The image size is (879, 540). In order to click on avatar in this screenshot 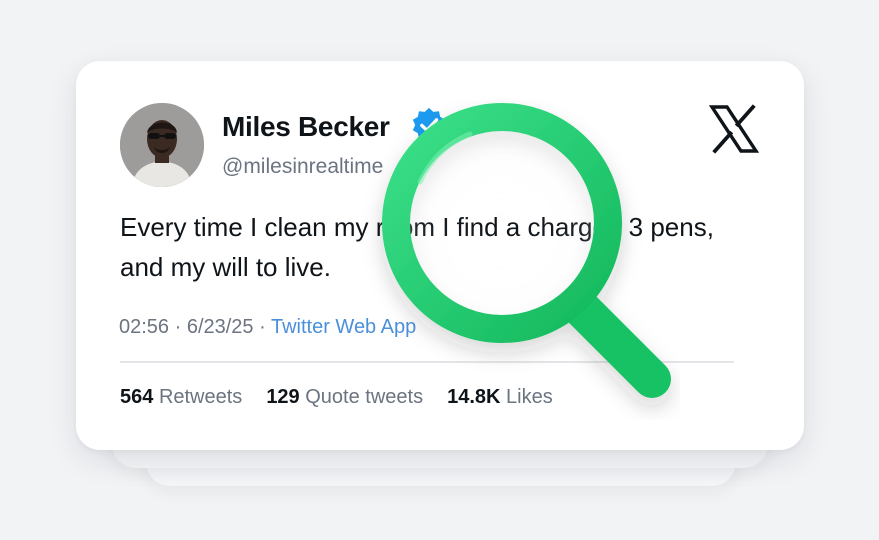, I will do `click(162, 145)`.